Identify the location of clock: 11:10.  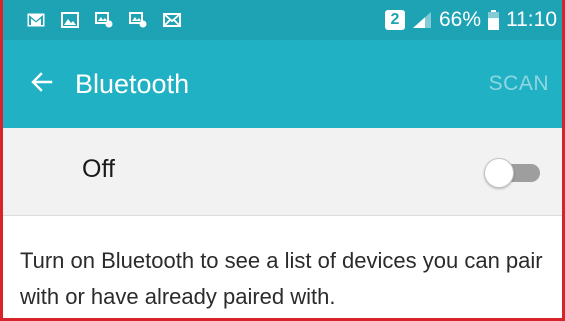
(531, 19).